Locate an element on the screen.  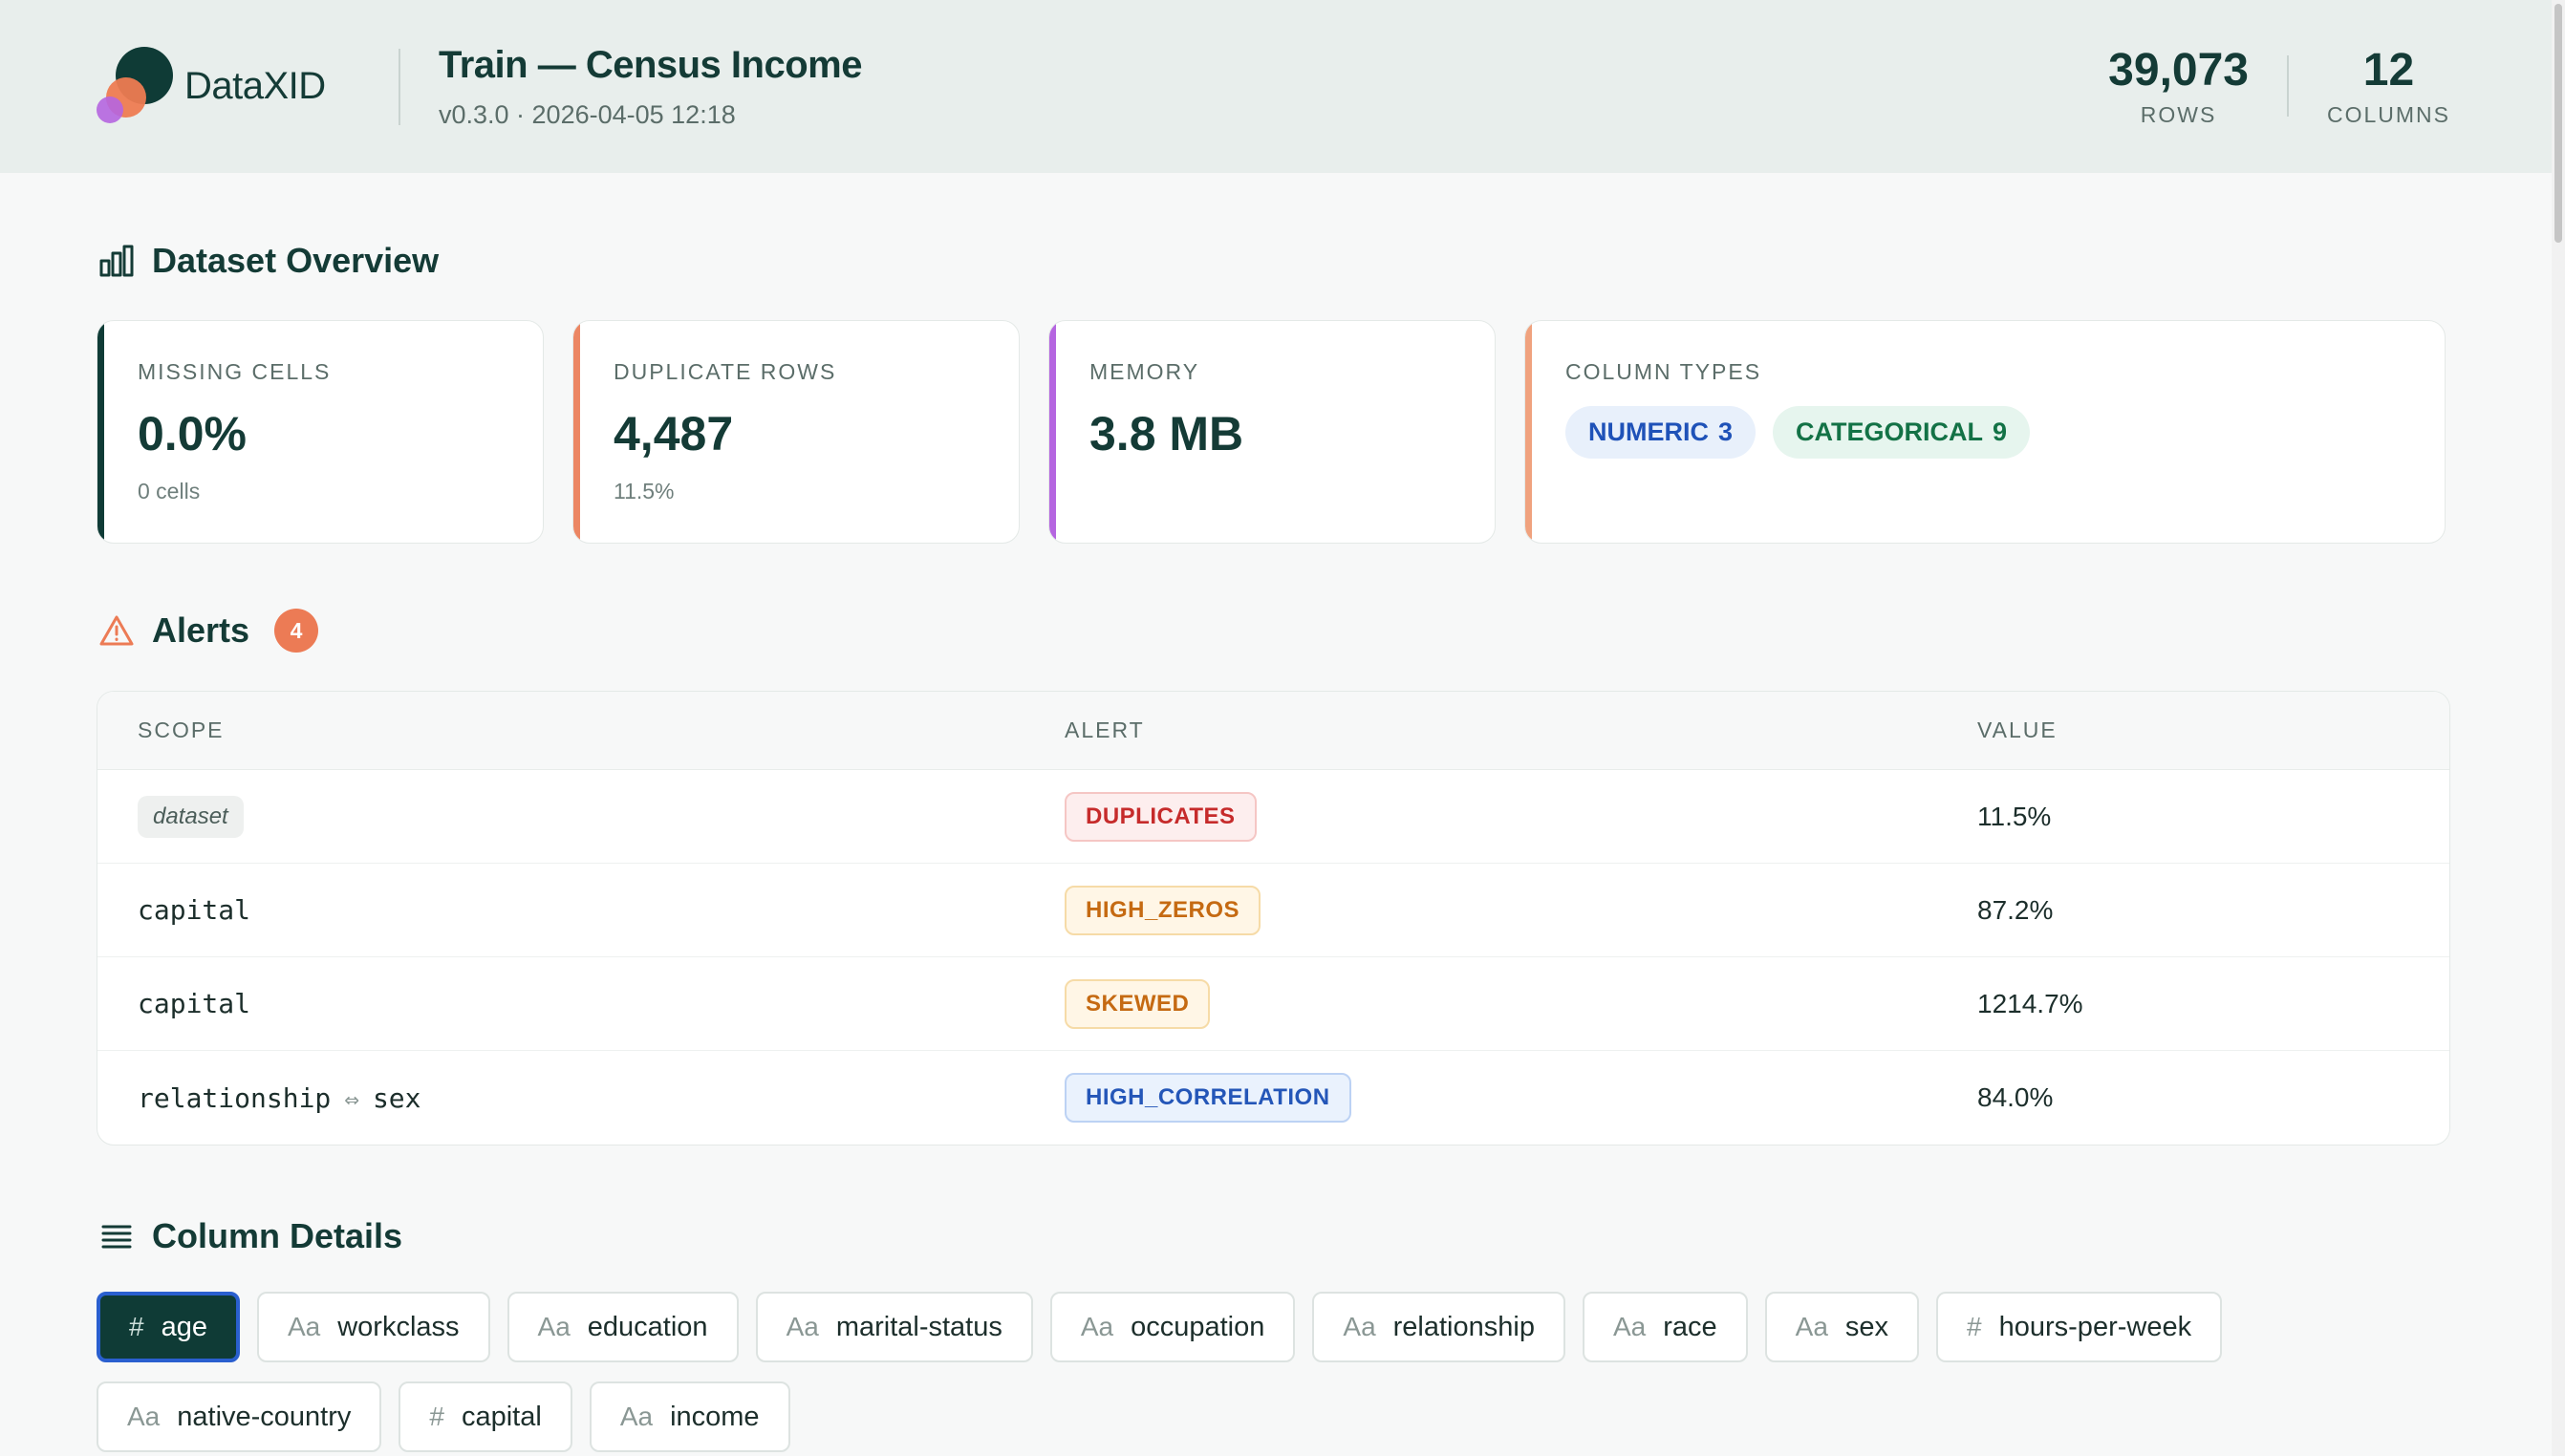
column-chip-race: Aa race is located at coordinates (1665, 1327).